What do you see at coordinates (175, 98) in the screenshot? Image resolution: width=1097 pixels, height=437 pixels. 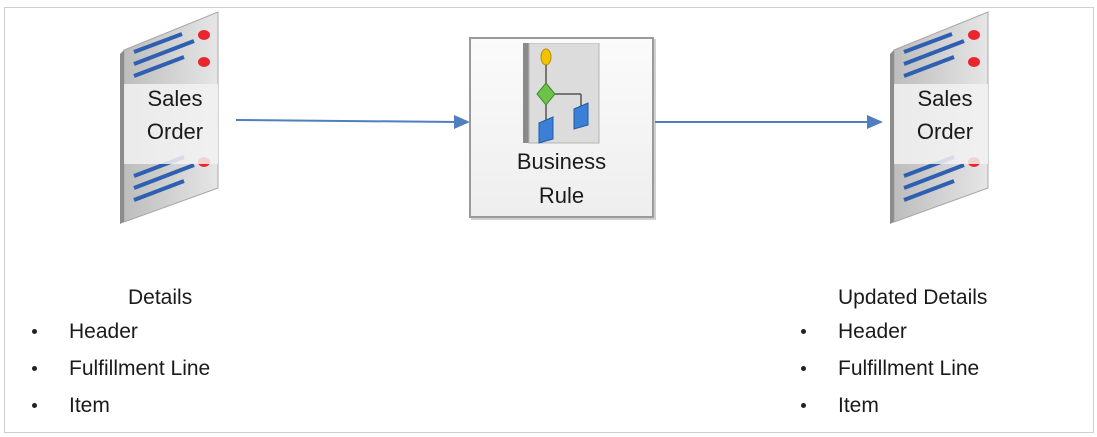 I see `source-doc-label-line1: Sales` at bounding box center [175, 98].